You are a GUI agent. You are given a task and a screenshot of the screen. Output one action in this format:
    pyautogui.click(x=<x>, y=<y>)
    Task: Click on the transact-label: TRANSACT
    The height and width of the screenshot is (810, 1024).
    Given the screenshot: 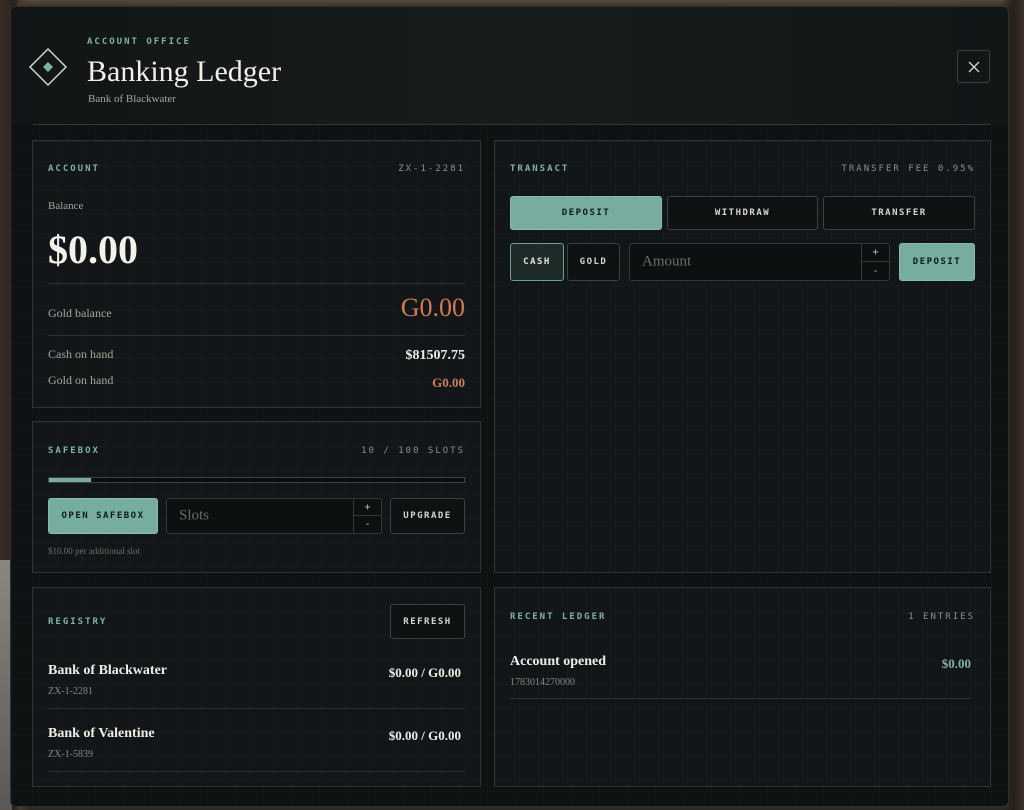 What is the action you would take?
    pyautogui.click(x=540, y=169)
    